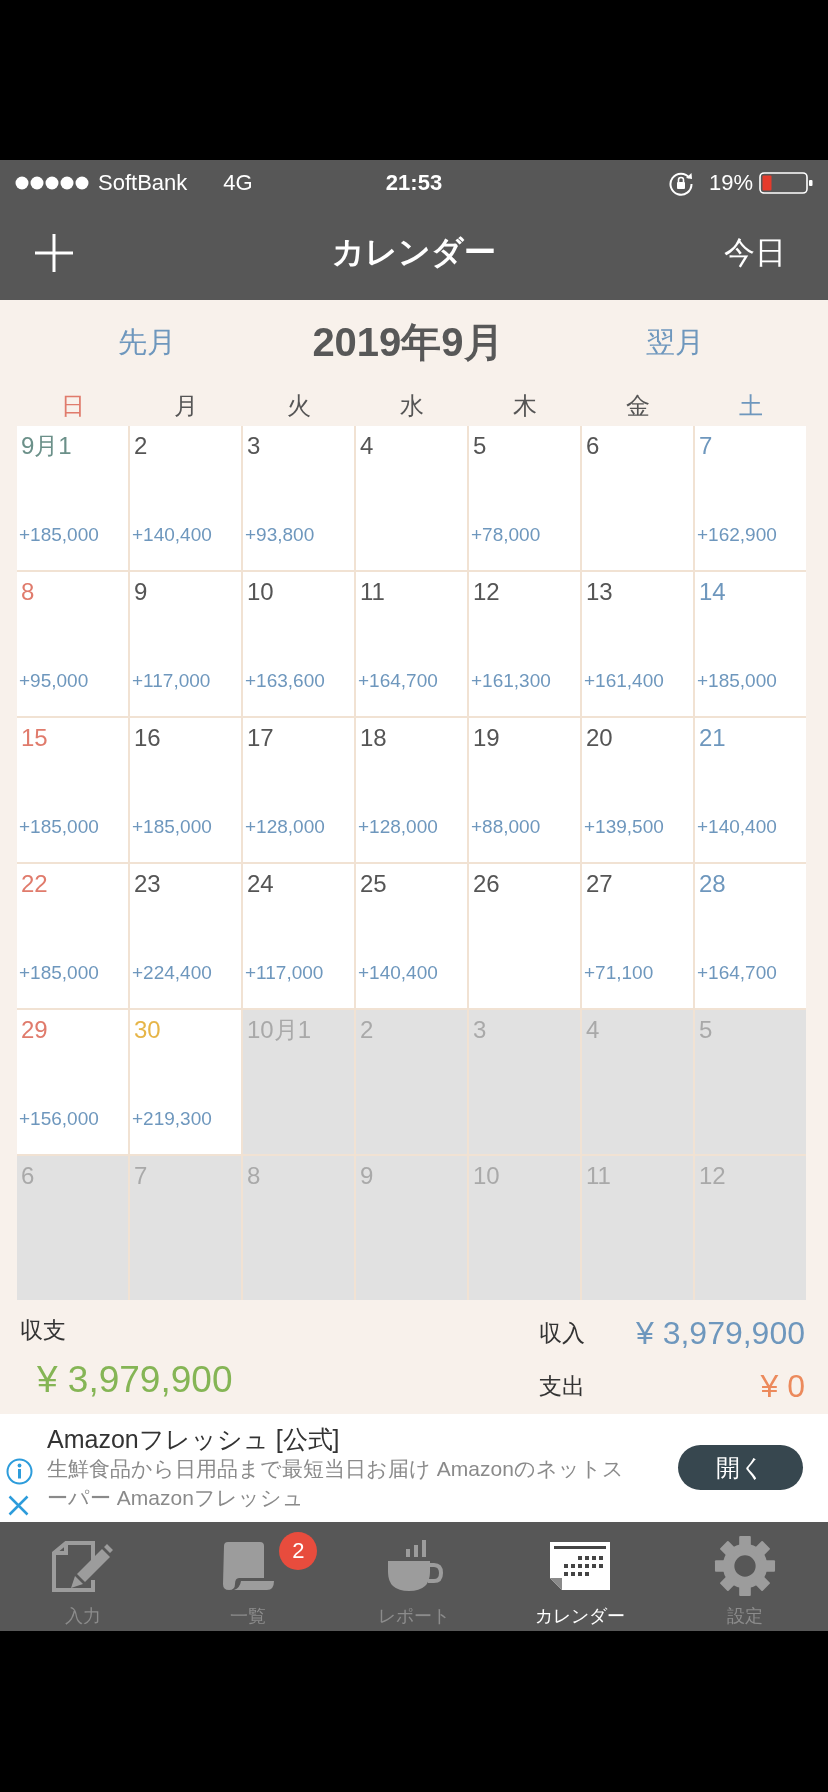 The width and height of the screenshot is (828, 1792). Describe the element at coordinates (524, 644) in the screenshot. I see `day-cell: 12 +161,300` at that location.